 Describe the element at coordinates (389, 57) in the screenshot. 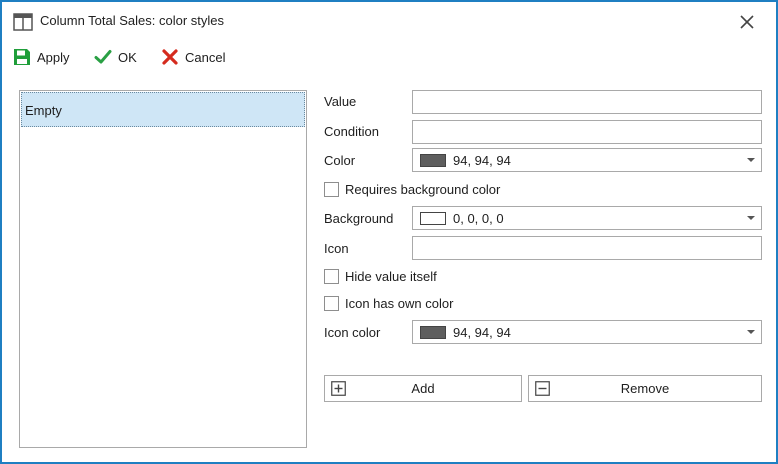

I see `toolbar: Apply OK Cancel` at that location.